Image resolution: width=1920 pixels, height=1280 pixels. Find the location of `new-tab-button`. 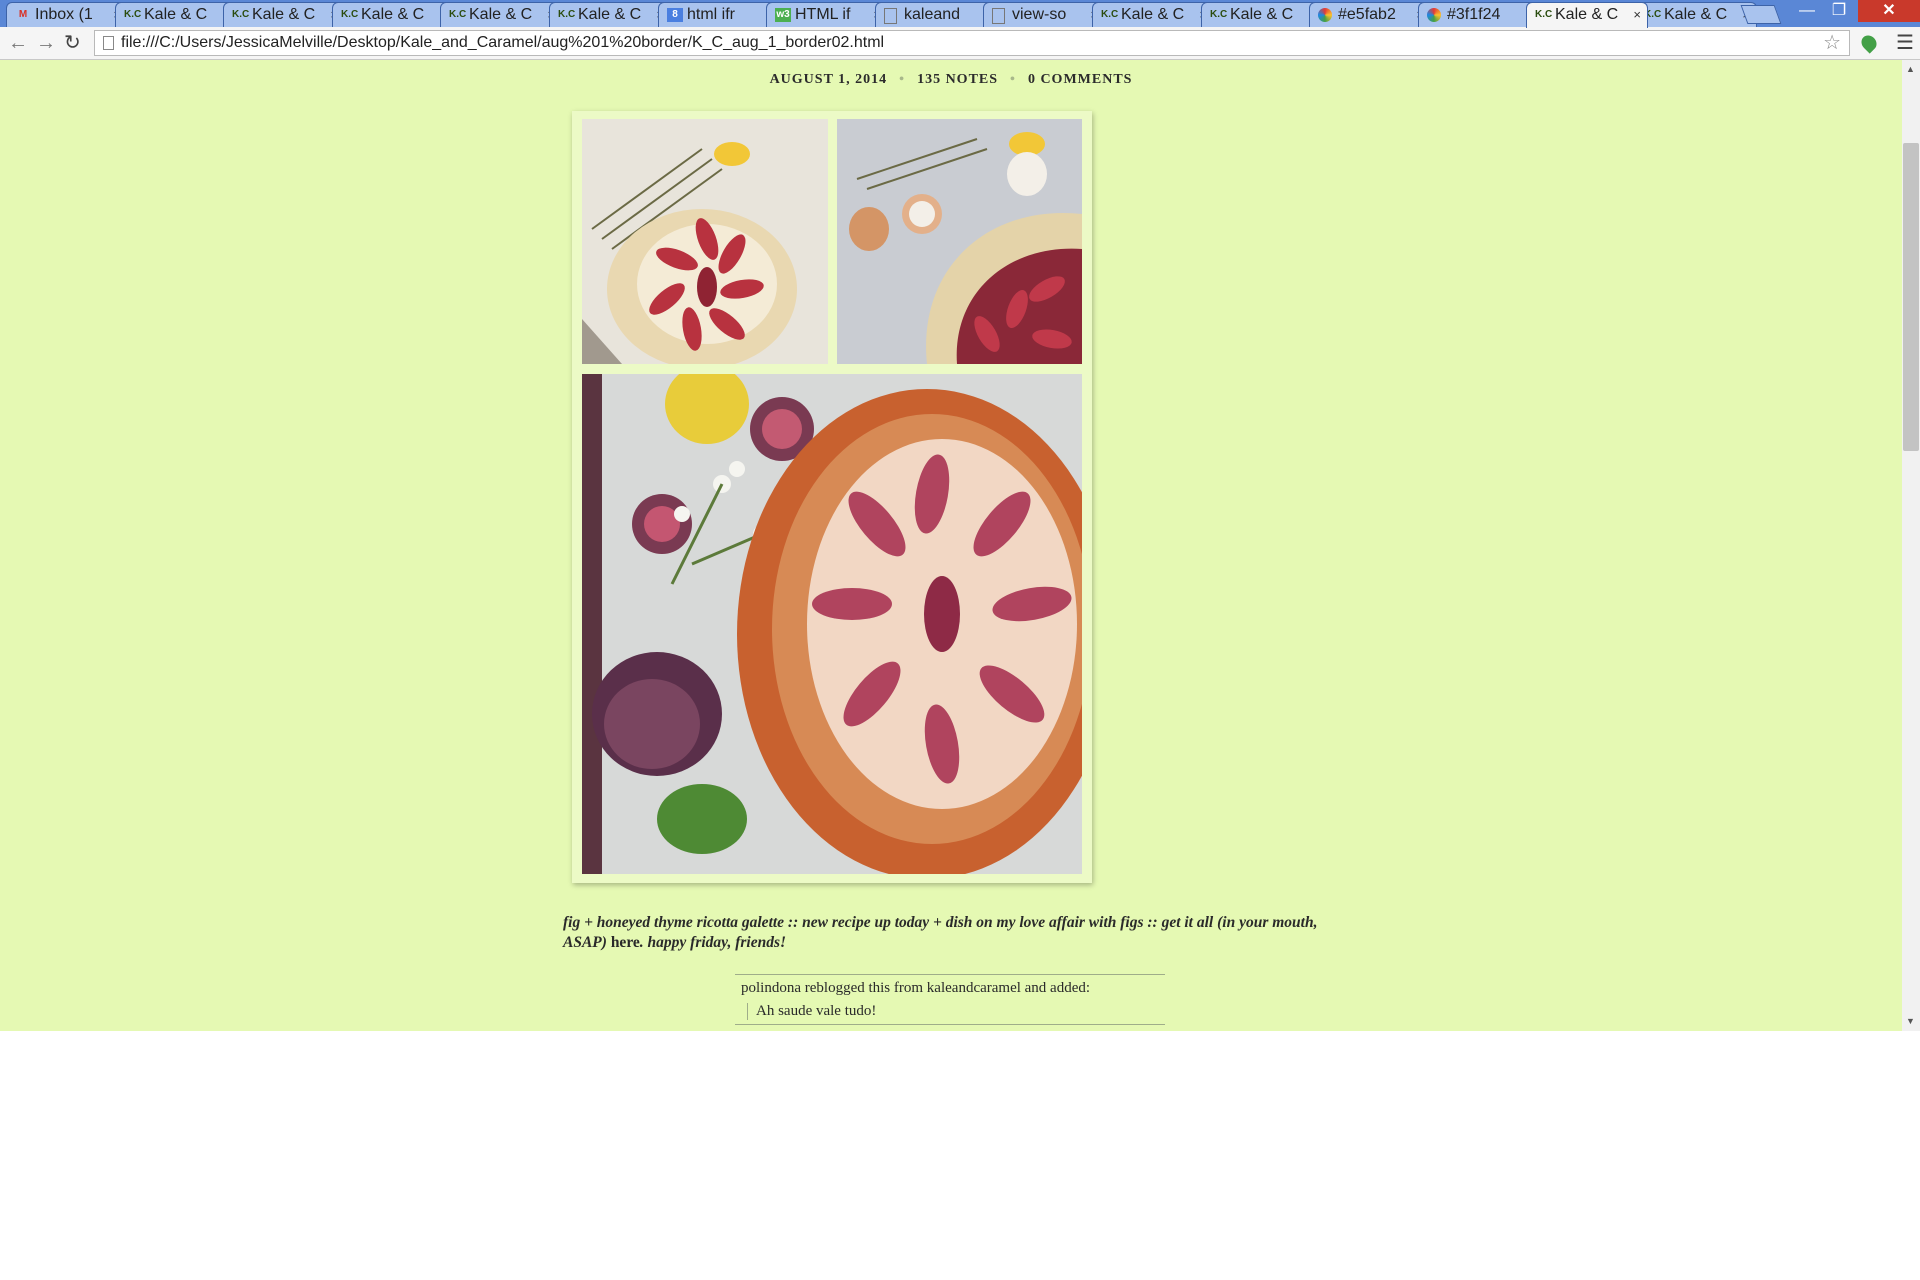

new-tab-button is located at coordinates (1761, 14).